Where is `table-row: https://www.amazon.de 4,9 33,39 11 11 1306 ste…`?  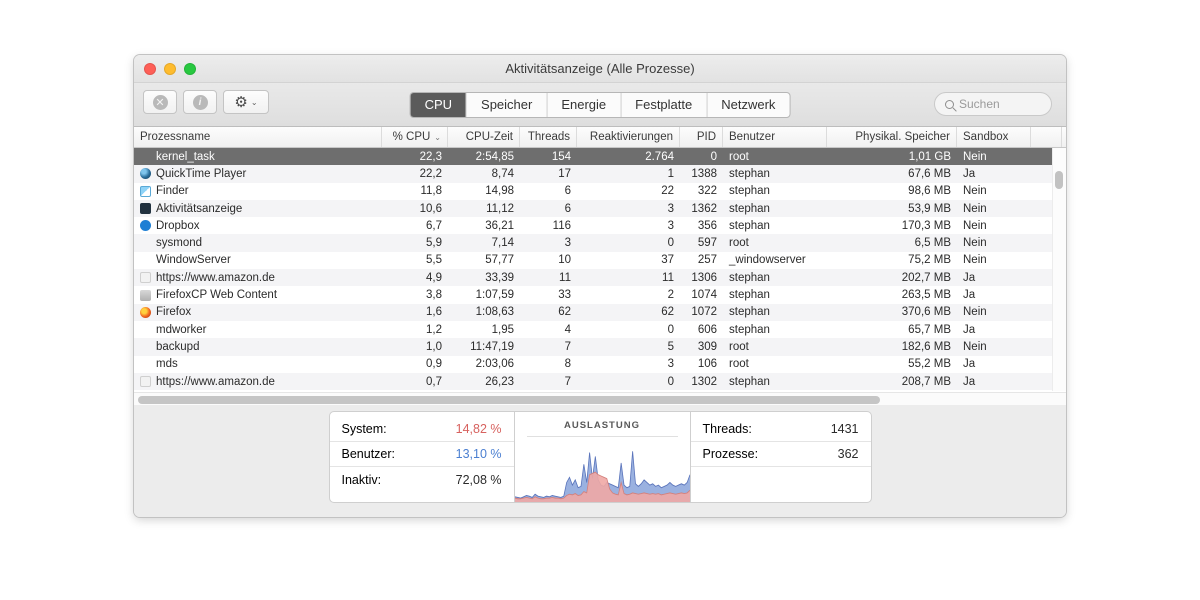 table-row: https://www.amazon.de 4,9 33,39 11 11 1306 ste… is located at coordinates (600, 278).